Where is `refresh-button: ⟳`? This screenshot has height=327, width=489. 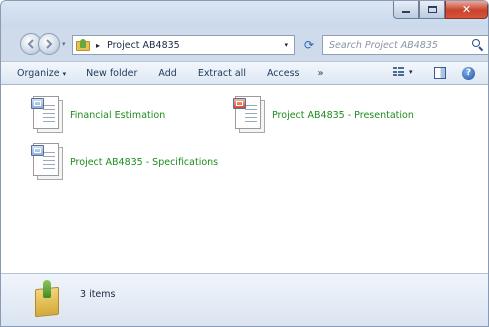 refresh-button: ⟳ is located at coordinates (309, 45).